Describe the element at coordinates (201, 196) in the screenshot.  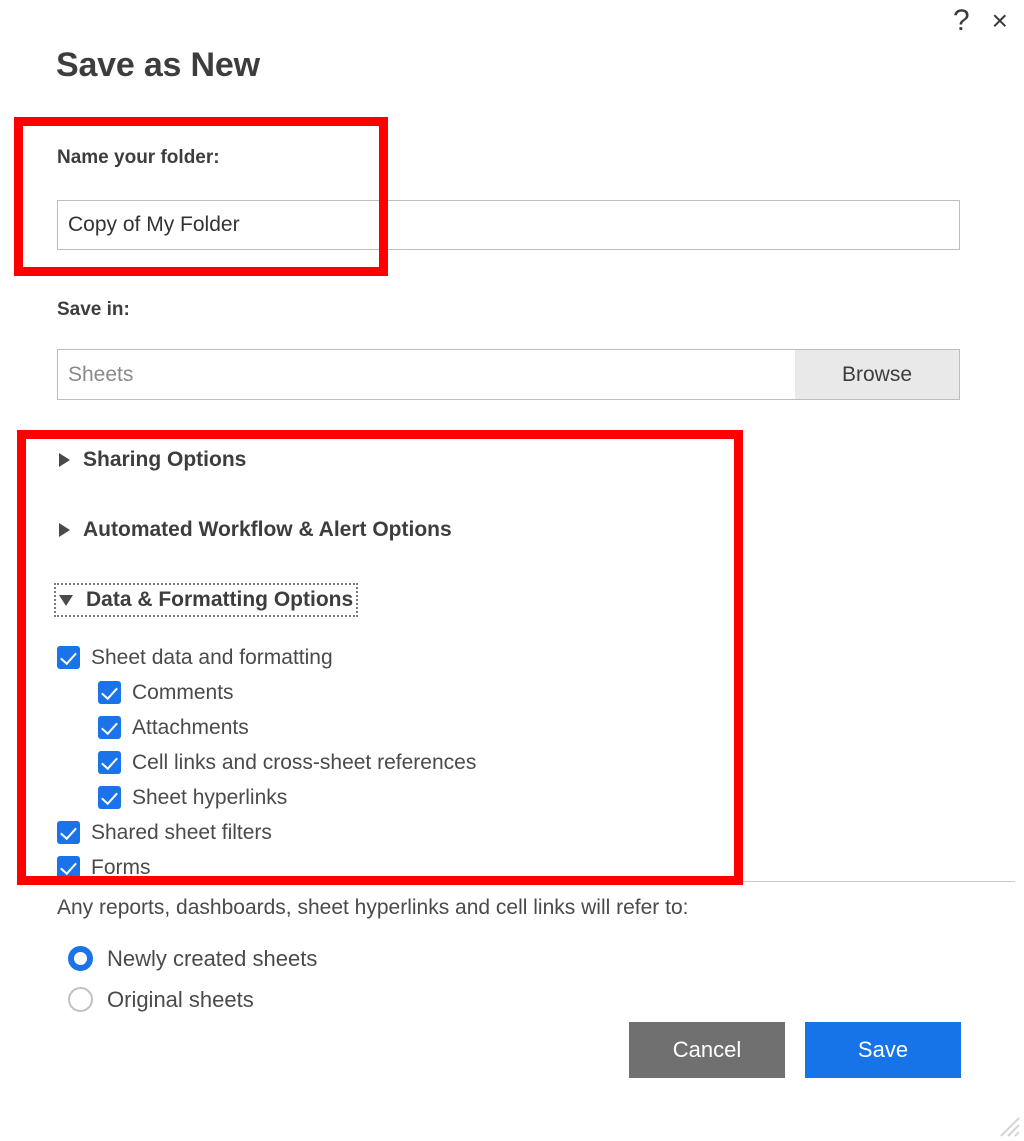
I see `annotation-box-folder-name` at that location.